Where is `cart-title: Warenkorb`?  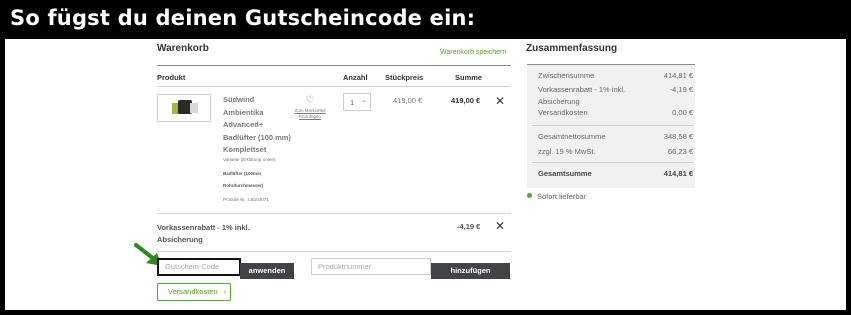
cart-title: Warenkorb is located at coordinates (183, 48).